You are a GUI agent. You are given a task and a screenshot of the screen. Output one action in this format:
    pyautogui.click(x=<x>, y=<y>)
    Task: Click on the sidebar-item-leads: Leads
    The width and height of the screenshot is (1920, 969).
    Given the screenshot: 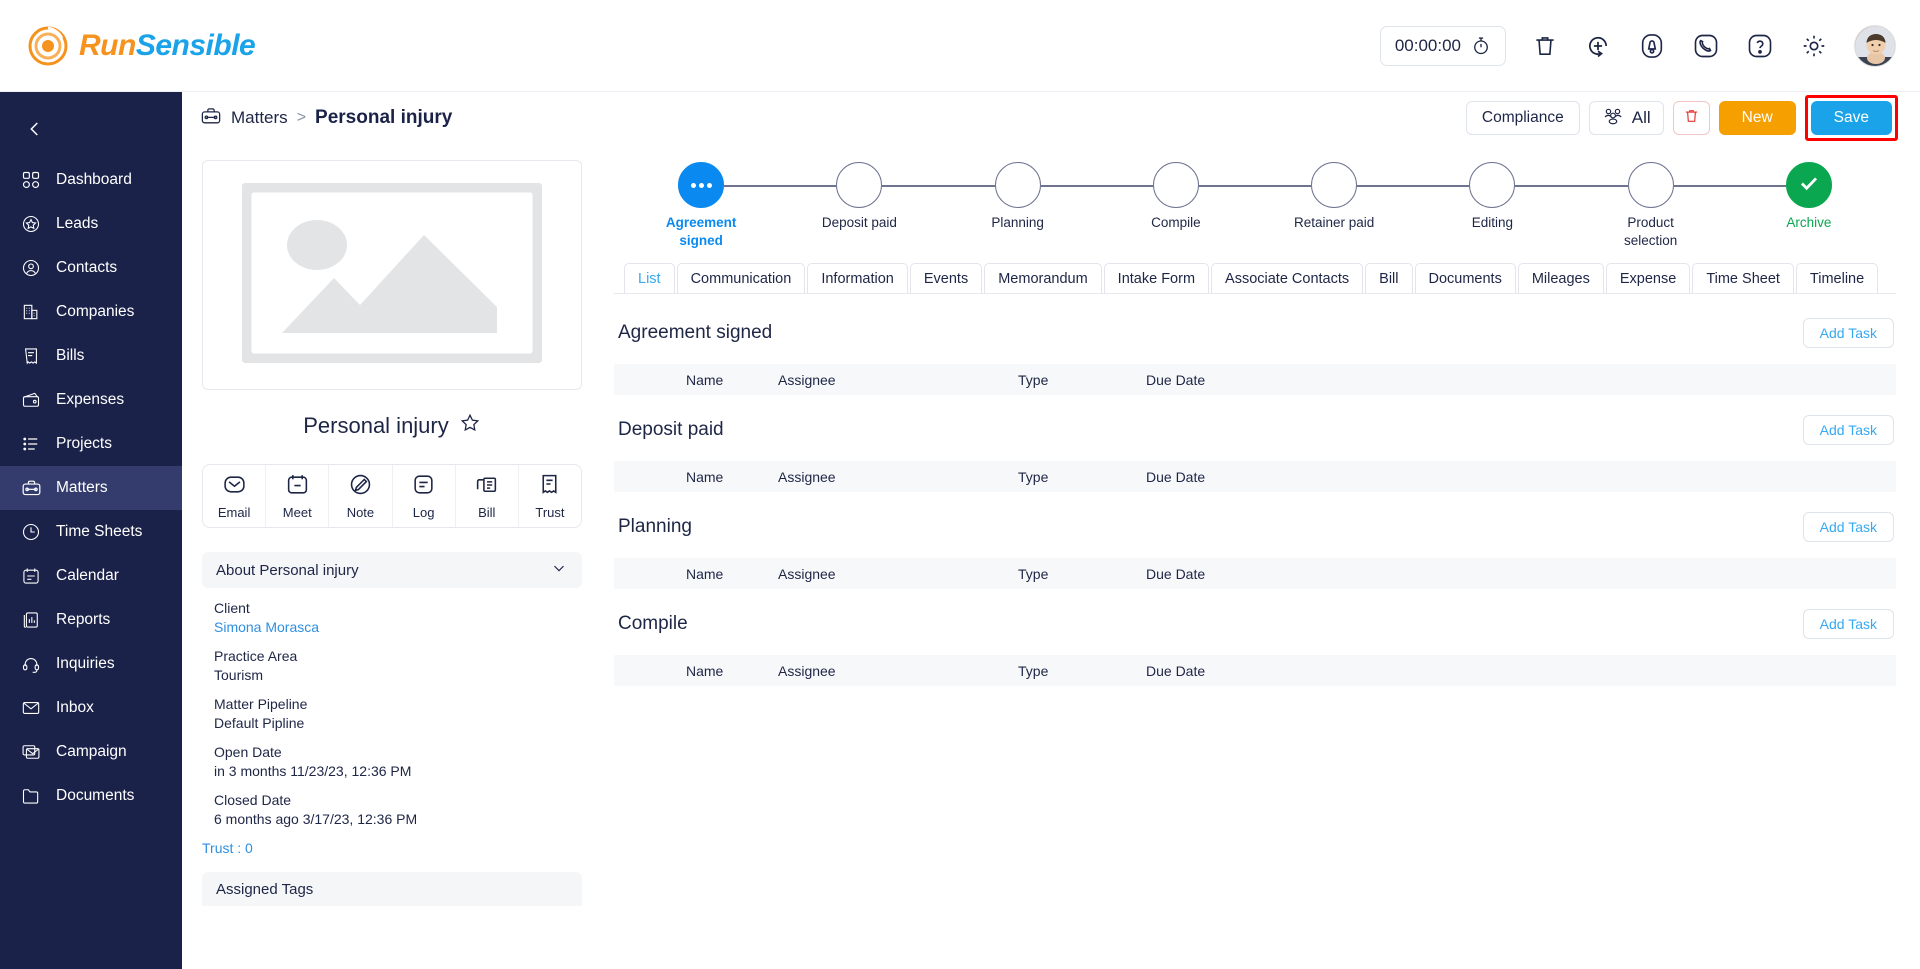 What is the action you would take?
    pyautogui.click(x=91, y=224)
    